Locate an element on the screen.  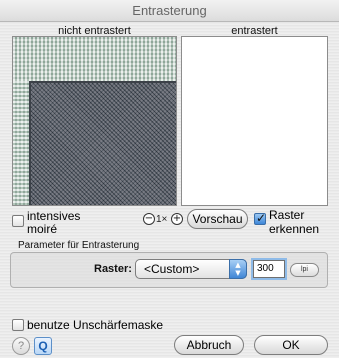
detect-screen-label-line1: Raster is located at coordinates (287, 215).